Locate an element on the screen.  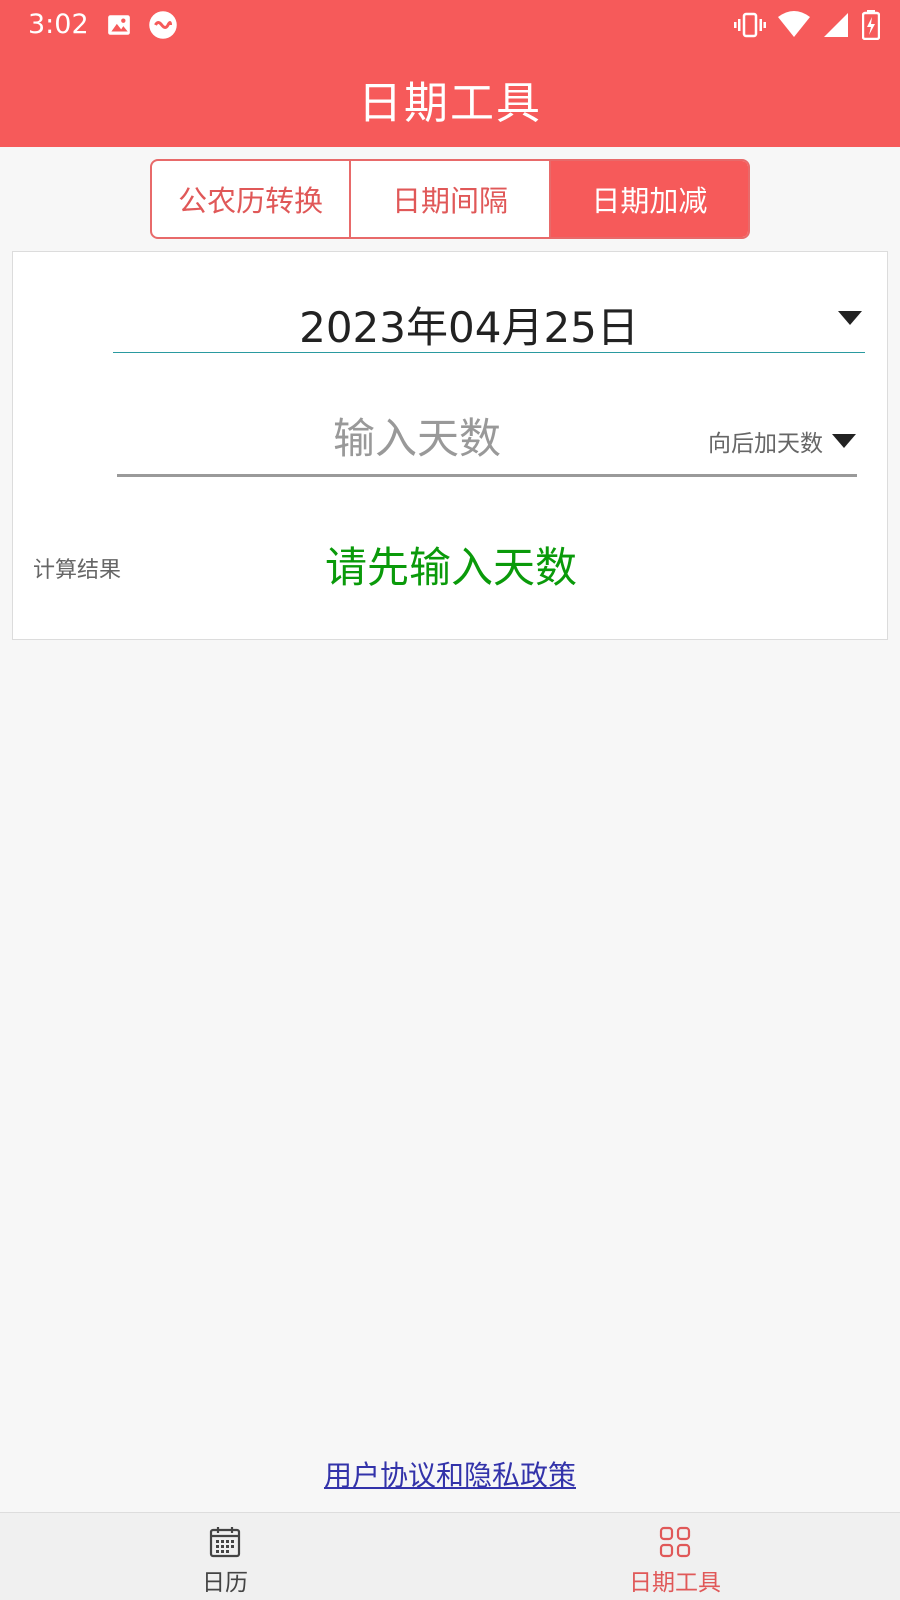
bottom-nav: 日历 日期工具 is located at coordinates (450, 1556).